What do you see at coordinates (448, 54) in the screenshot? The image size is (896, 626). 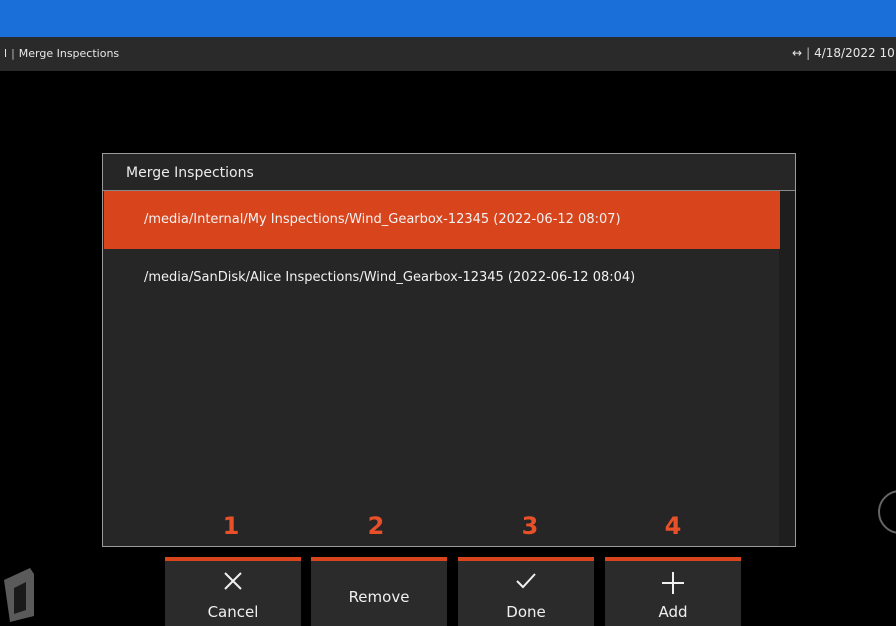 I see `title-bar: l | Merge Inspections ↔ | 4/18/2022 10` at bounding box center [448, 54].